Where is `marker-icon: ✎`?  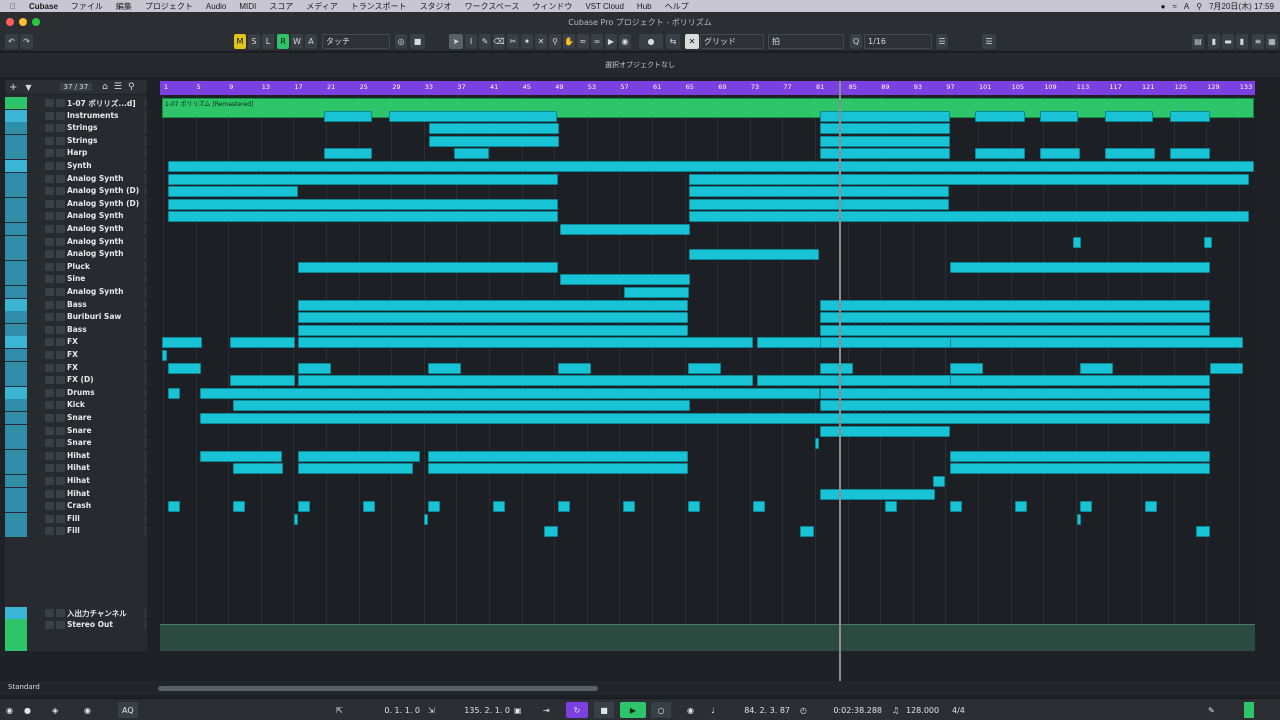 marker-icon: ✎ is located at coordinates (1211, 710).